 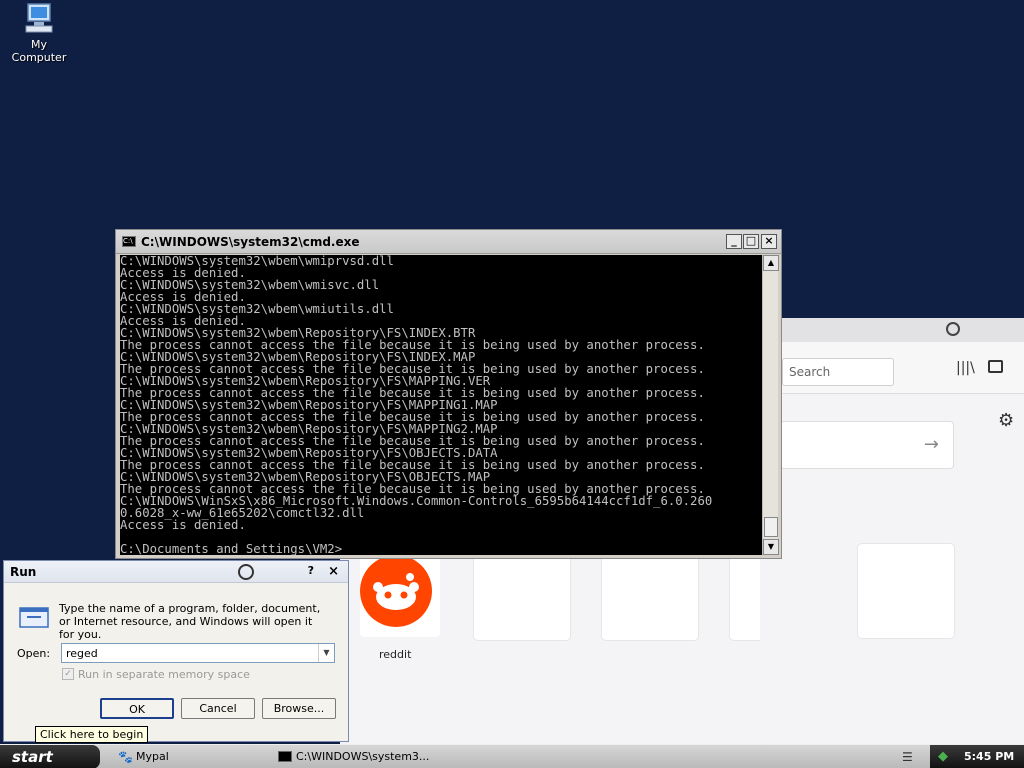 I want to click on browser-window: Search |||\ ⚙, so click(x=892, y=531).